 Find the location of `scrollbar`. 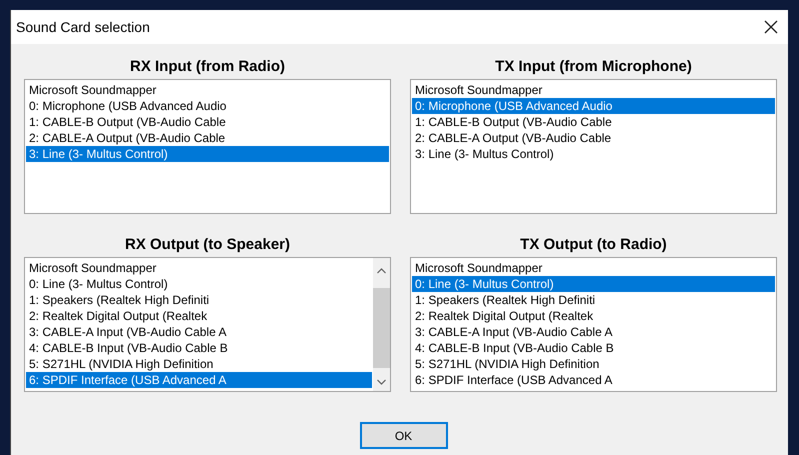

scrollbar is located at coordinates (381, 324).